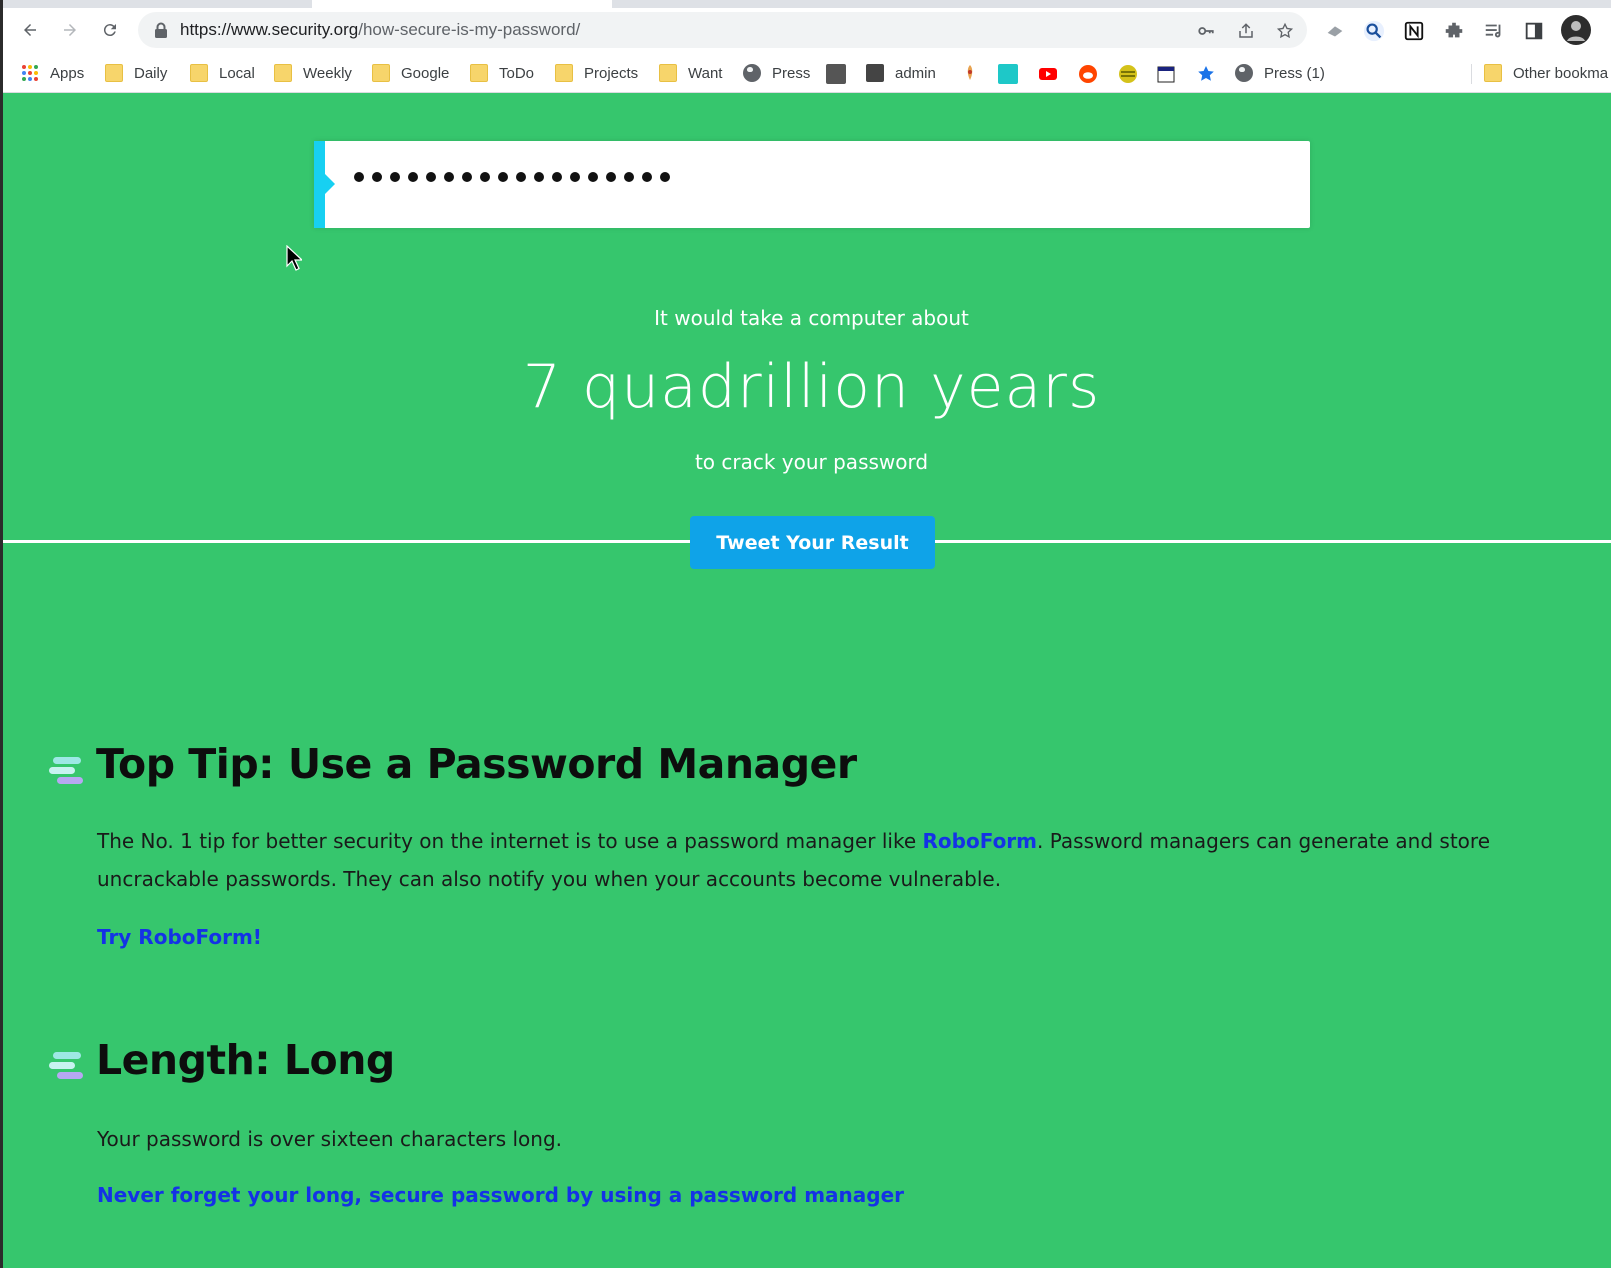 The width and height of the screenshot is (1611, 1268). I want to click on bookmark-weekly: Weekly, so click(313, 73).